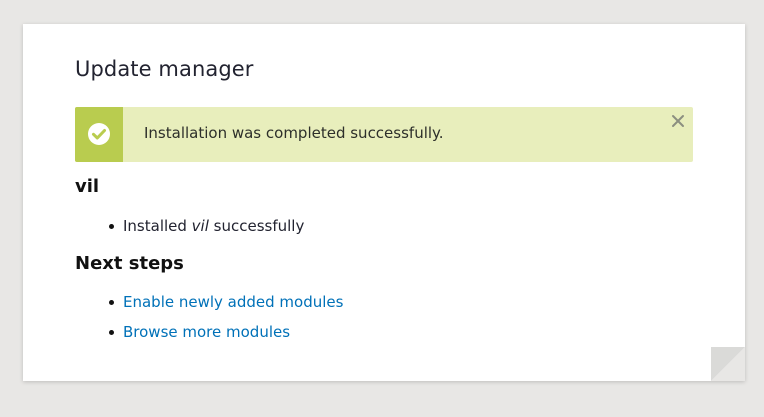 The height and width of the screenshot is (417, 764). I want to click on result-prefix: Installed, so click(157, 226).